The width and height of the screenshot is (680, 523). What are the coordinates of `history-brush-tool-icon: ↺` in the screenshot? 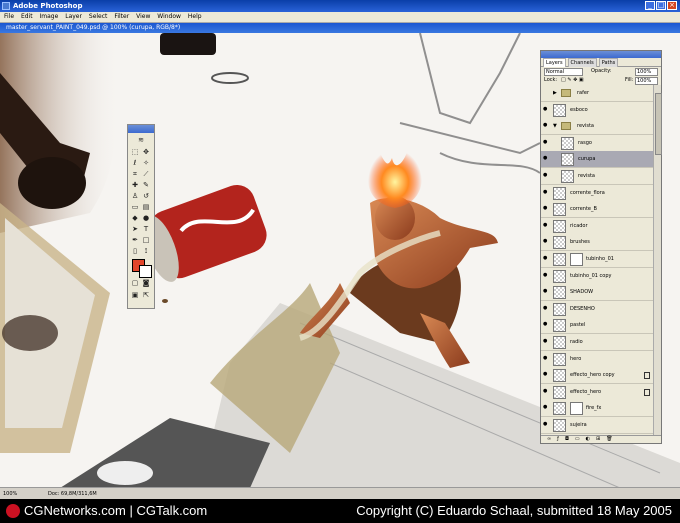 It's located at (146, 196).